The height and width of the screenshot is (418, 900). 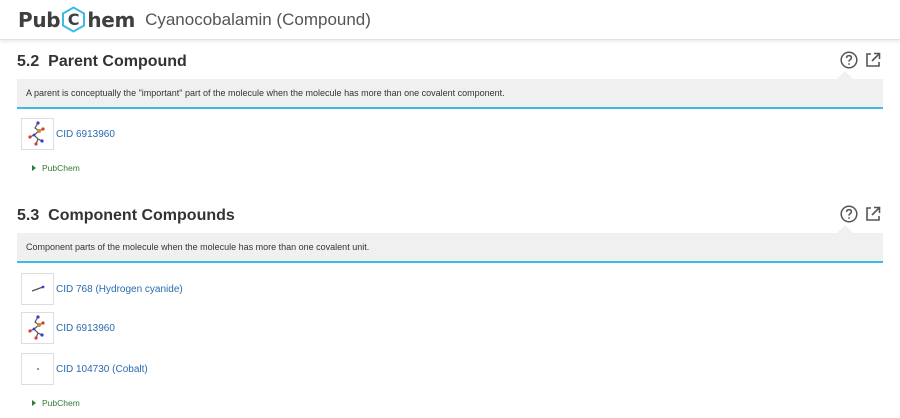 What do you see at coordinates (258, 19) in the screenshot?
I see `page-title: Cyanocobalamin (Compound)` at bounding box center [258, 19].